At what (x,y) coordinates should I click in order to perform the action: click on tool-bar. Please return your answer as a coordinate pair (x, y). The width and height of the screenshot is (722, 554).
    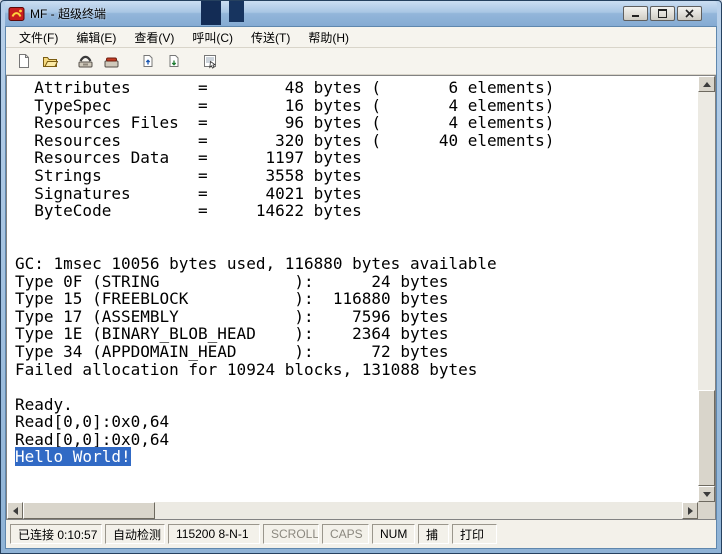
    Looking at the image, I should click on (361, 61).